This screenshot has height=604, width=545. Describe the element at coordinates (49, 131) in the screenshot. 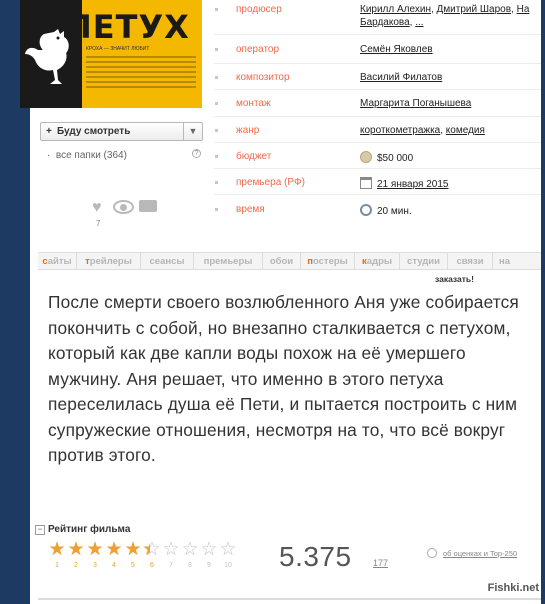

I see `plus-icon: +` at that location.